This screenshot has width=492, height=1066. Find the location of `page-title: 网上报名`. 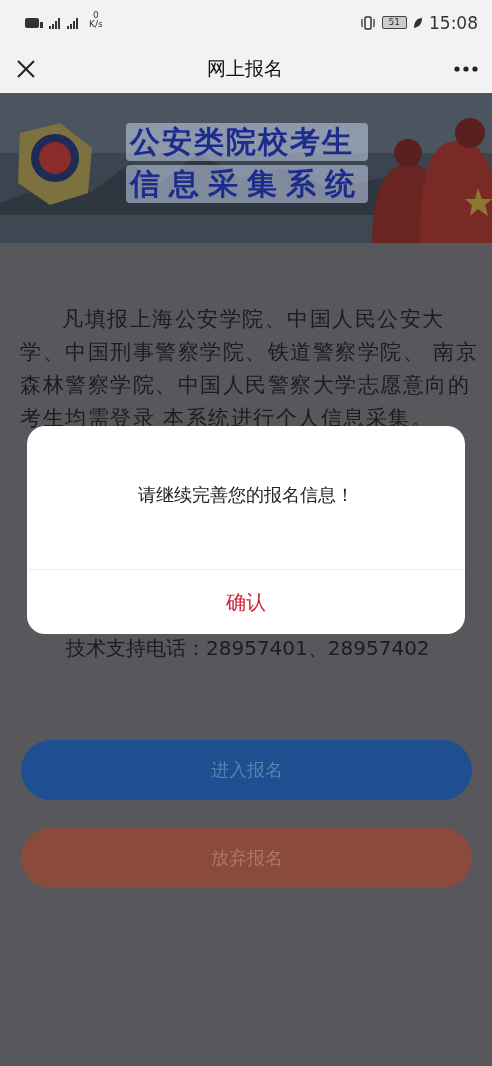

page-title: 网上报名 is located at coordinates (245, 68).